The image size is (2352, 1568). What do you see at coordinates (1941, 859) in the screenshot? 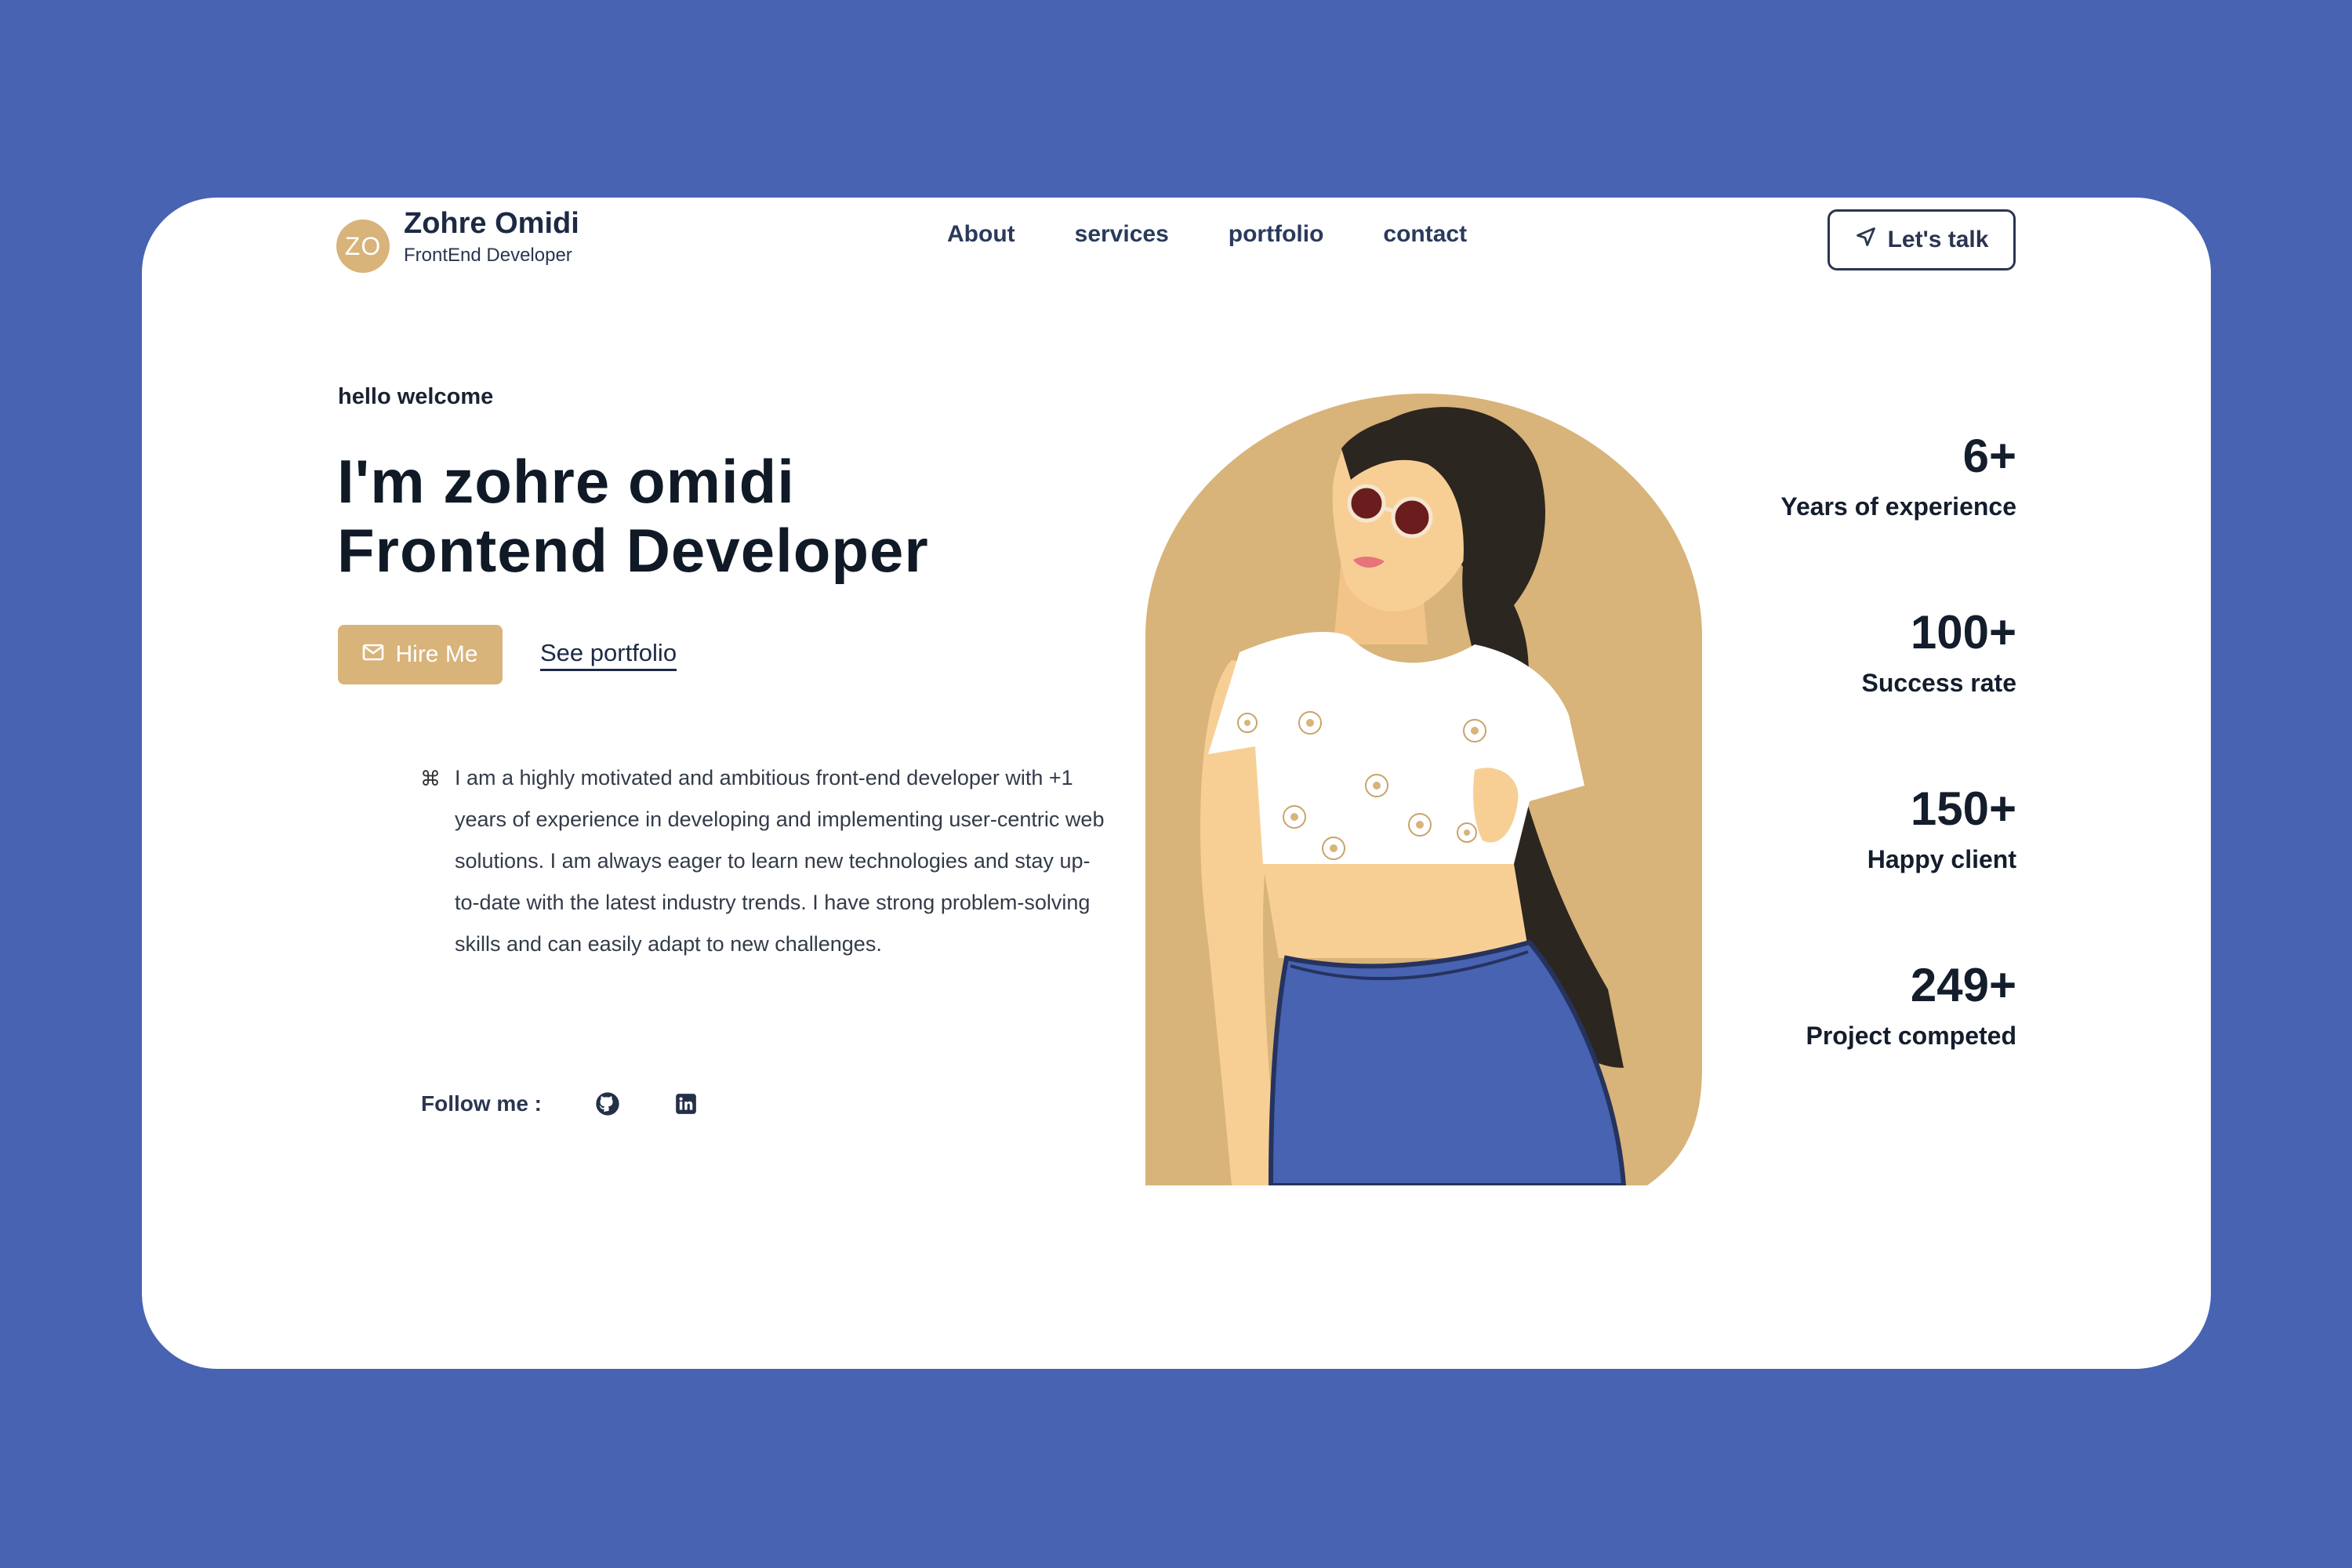
I see `stat-label: Happy client` at bounding box center [1941, 859].